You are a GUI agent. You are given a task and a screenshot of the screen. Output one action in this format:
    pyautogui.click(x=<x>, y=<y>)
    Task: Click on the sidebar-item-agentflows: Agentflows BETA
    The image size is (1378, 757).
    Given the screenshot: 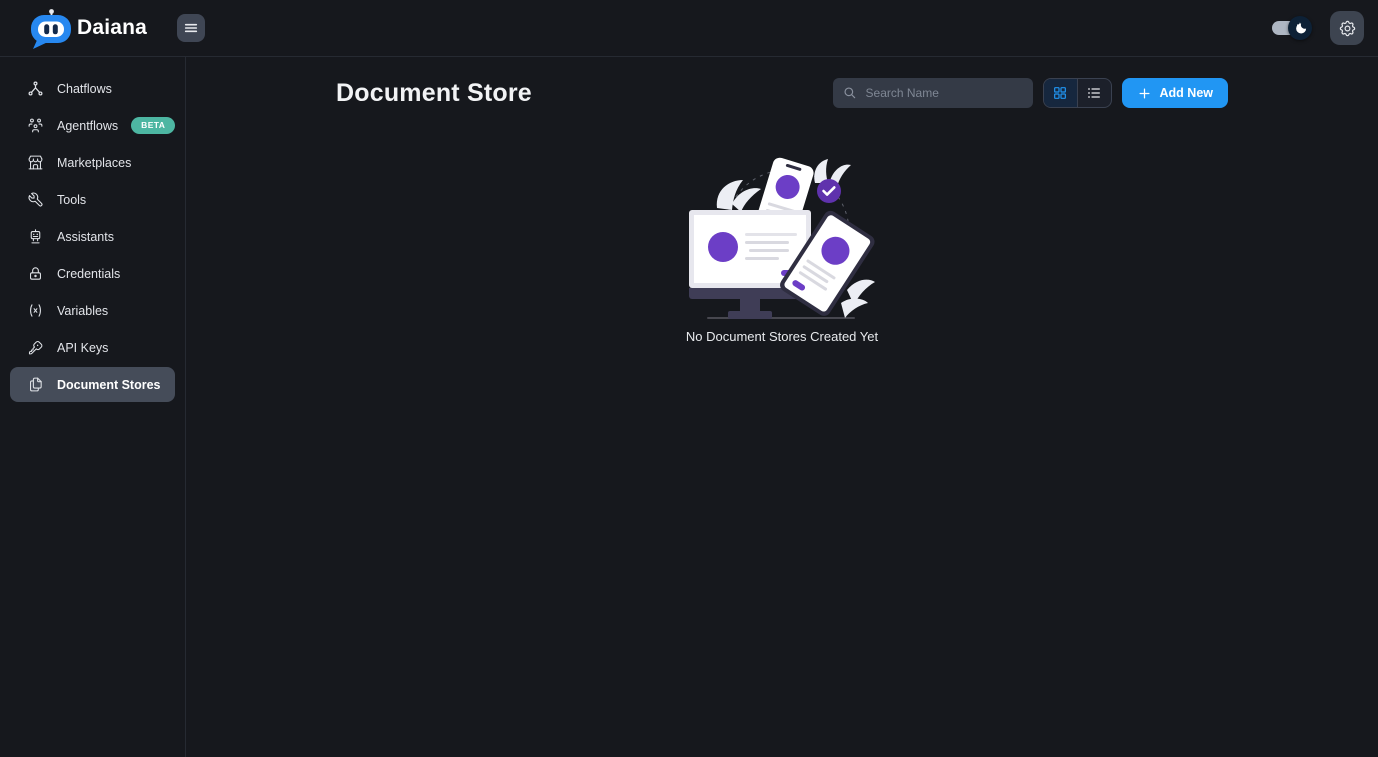 What is the action you would take?
    pyautogui.click(x=93, y=125)
    